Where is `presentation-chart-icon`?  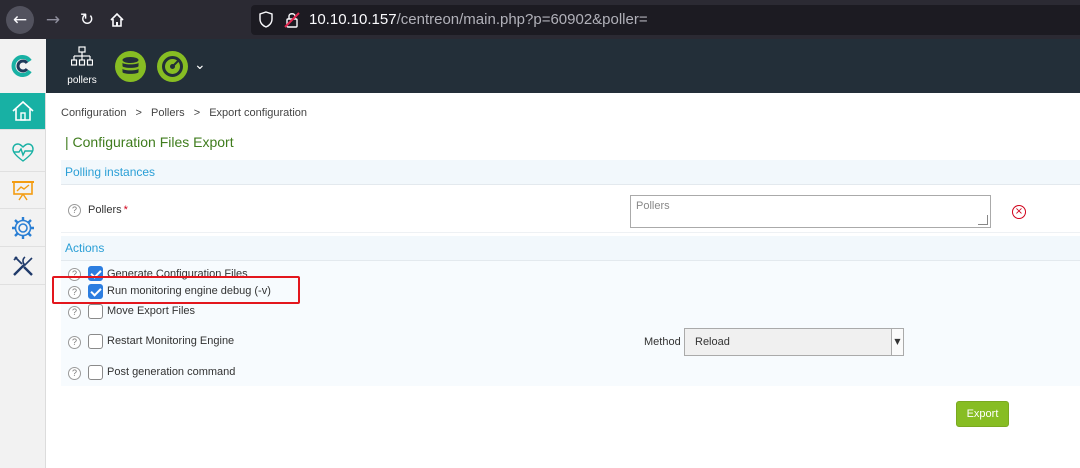
presentation-chart-icon is located at coordinates (22, 191).